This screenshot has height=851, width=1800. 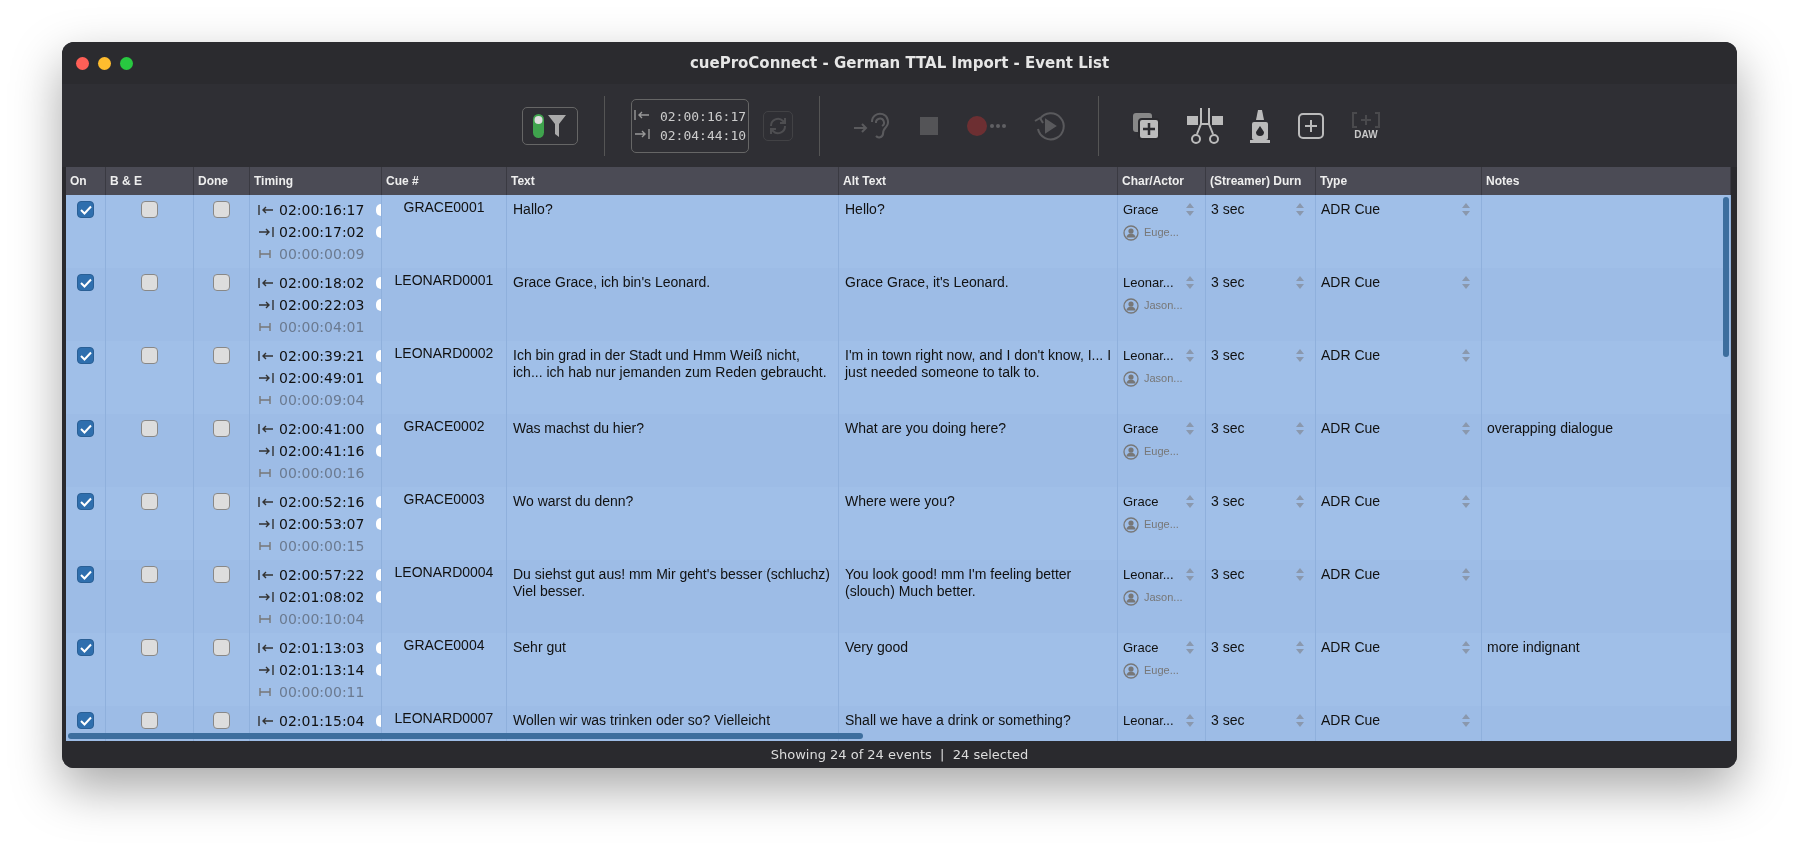 I want to click on out-timecode: 02:01:08:02, so click(x=322, y=597).